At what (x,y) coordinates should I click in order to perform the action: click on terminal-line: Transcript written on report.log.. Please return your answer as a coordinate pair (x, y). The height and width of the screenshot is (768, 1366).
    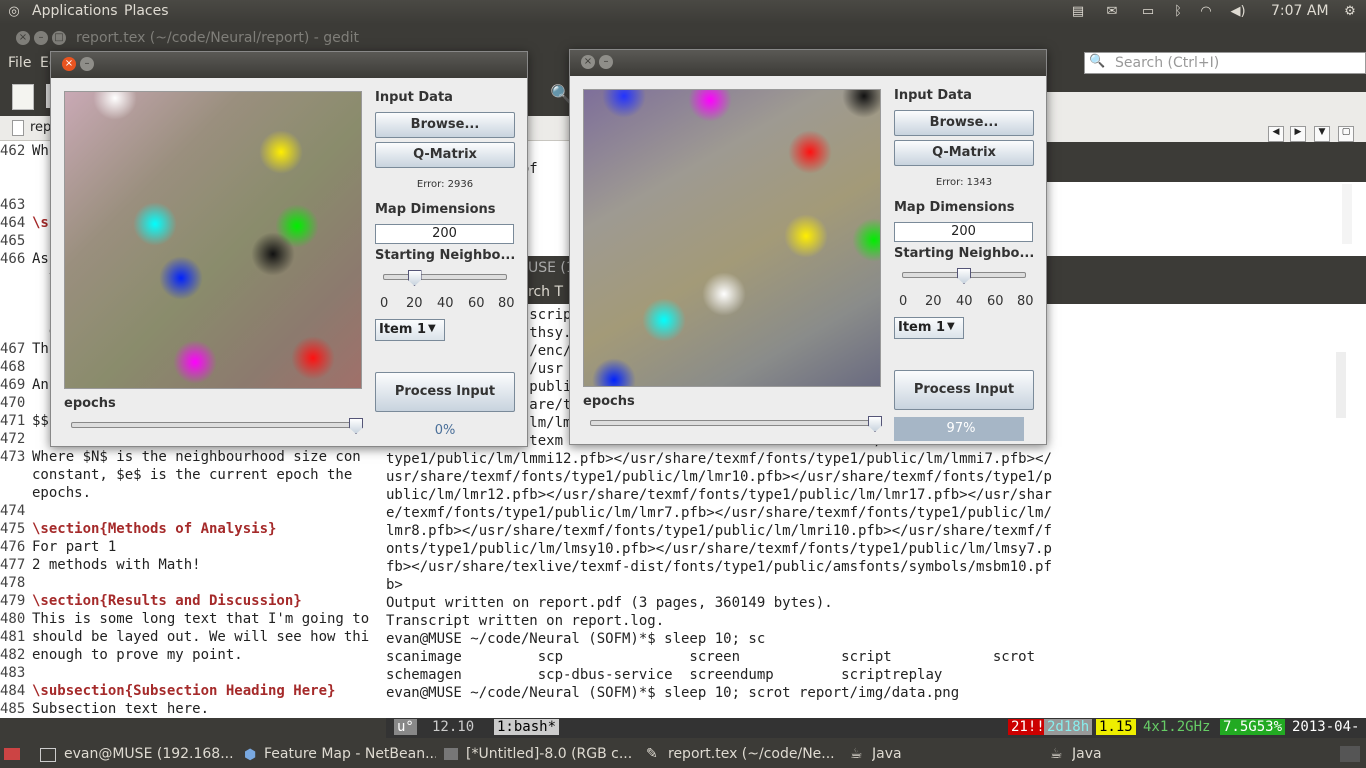
    Looking at the image, I should click on (525, 621).